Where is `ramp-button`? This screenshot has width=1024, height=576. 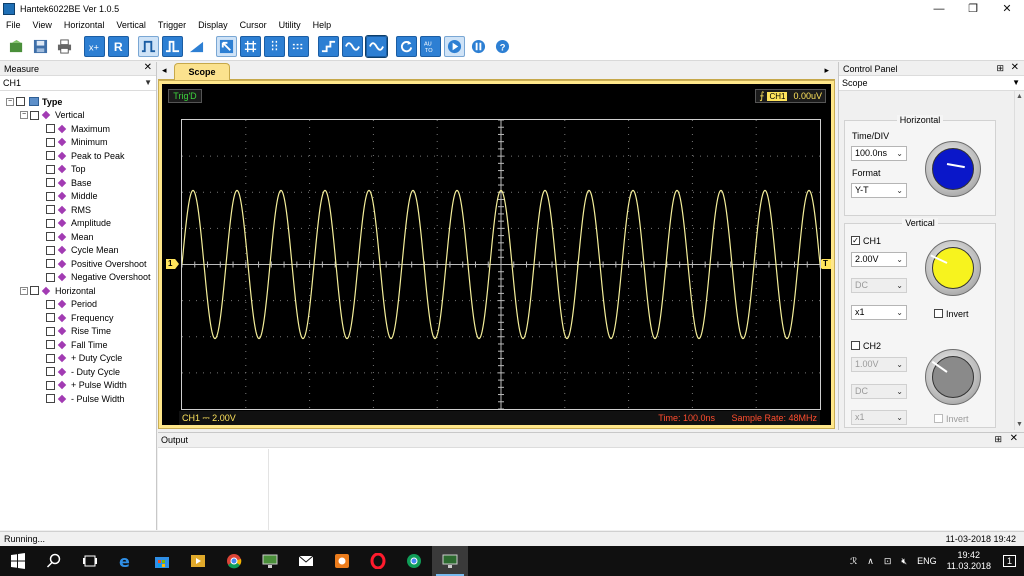
ramp-button is located at coordinates (196, 46).